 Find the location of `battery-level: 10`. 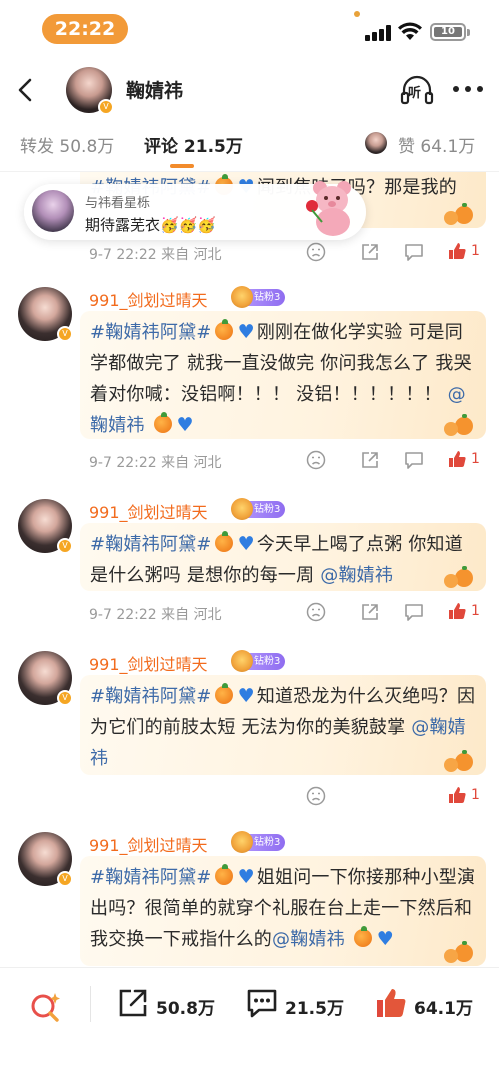

battery-level: 10 is located at coordinates (448, 32).